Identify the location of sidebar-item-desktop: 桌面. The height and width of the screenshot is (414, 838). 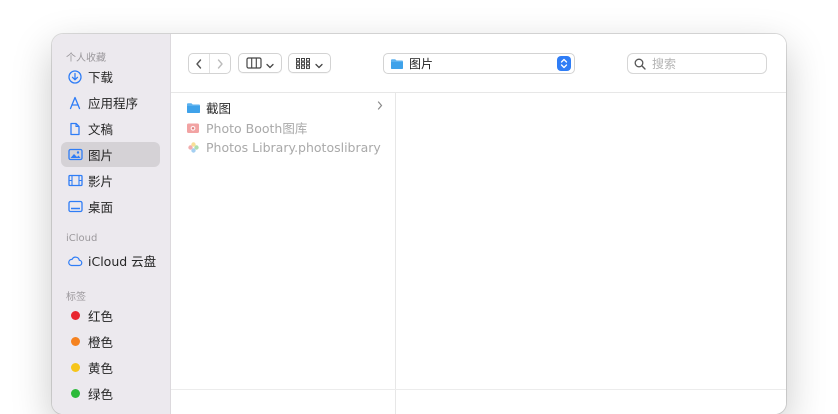
(110, 206).